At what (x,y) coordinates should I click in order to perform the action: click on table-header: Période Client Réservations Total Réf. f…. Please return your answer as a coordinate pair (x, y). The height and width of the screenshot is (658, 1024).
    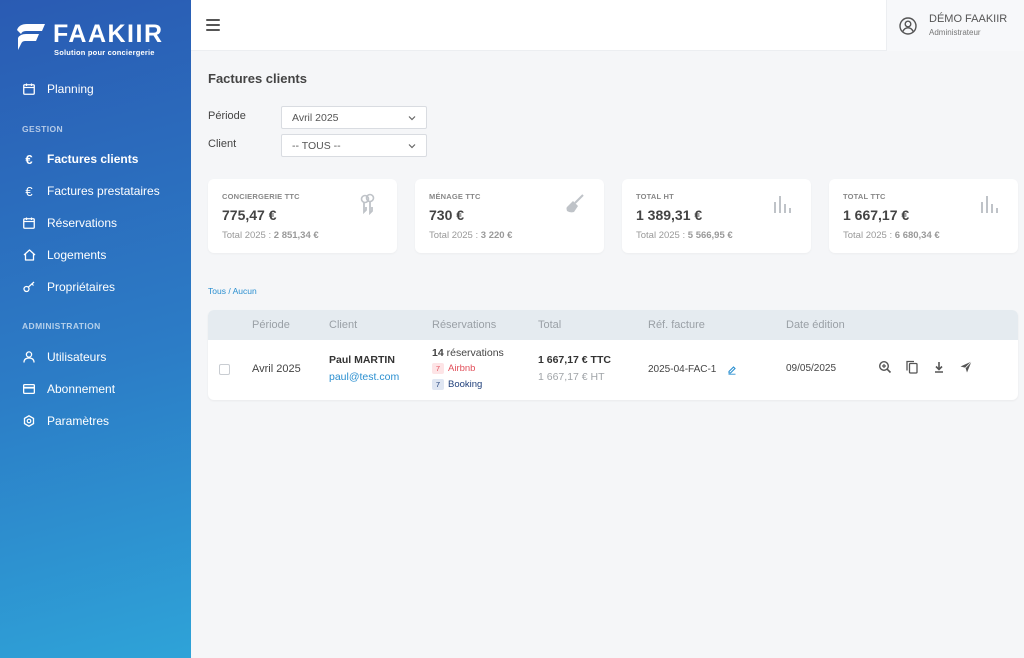
    Looking at the image, I should click on (613, 325).